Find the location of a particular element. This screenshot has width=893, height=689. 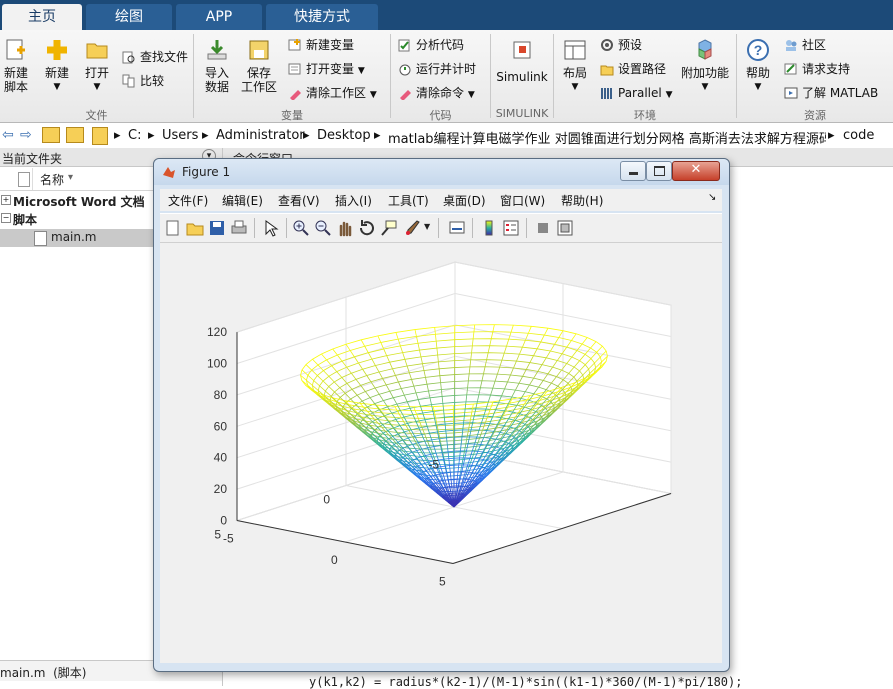

toolbar-divider is located at coordinates (254, 228).